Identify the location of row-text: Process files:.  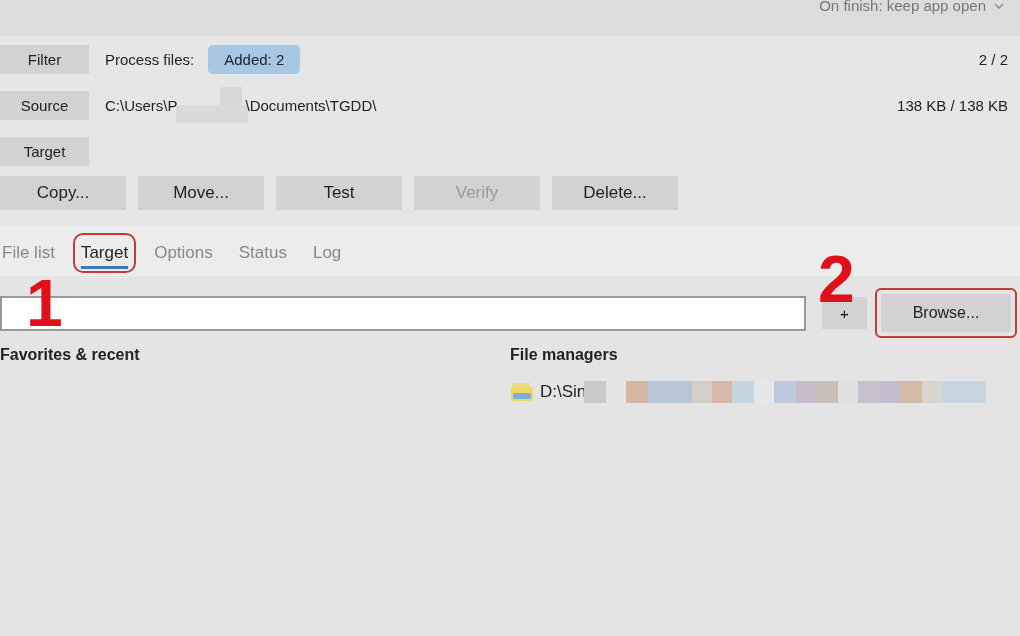
(150, 59).